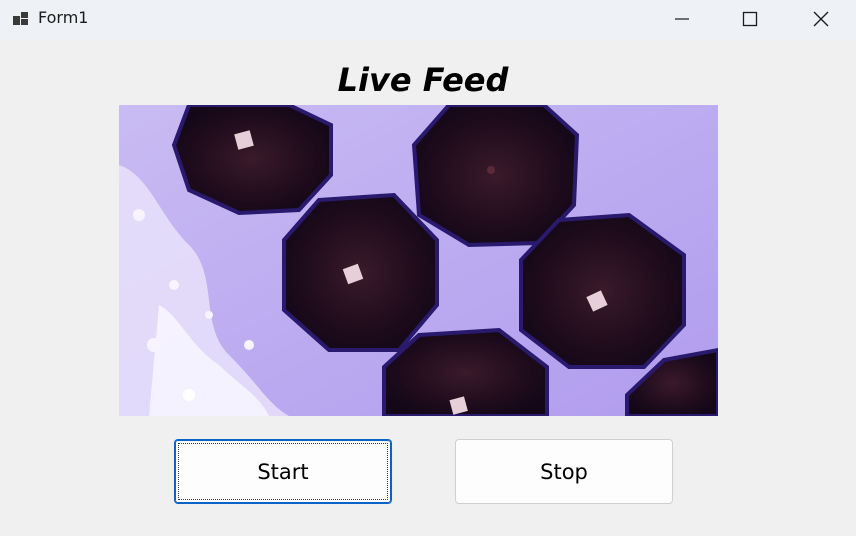 The image size is (856, 536). What do you see at coordinates (63, 17) in the screenshot?
I see `window-title: Form1` at bounding box center [63, 17].